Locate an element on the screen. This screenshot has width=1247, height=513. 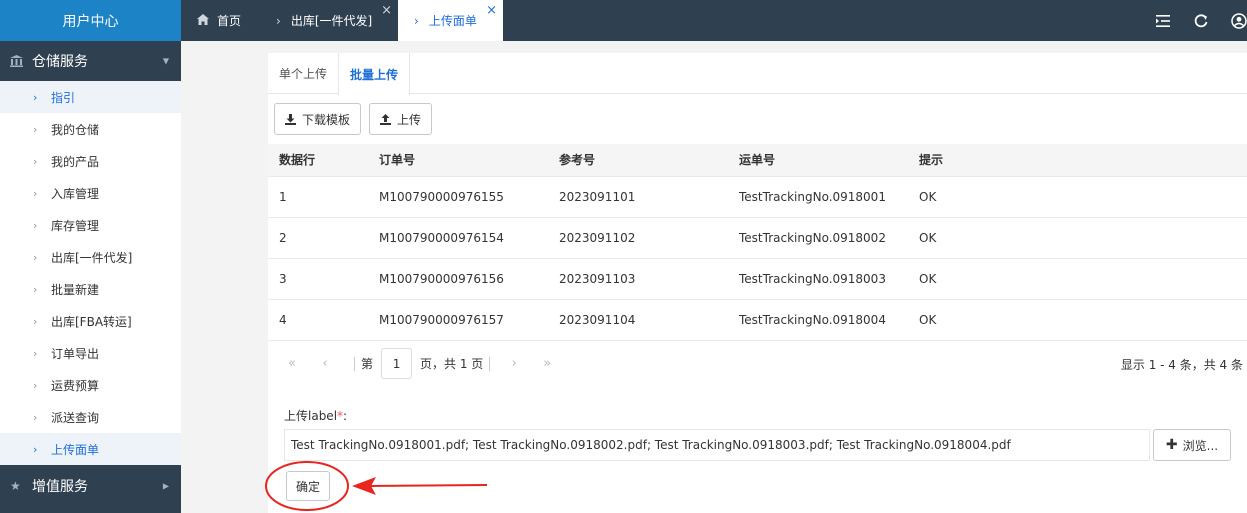
bank-icon is located at coordinates (18, 61).